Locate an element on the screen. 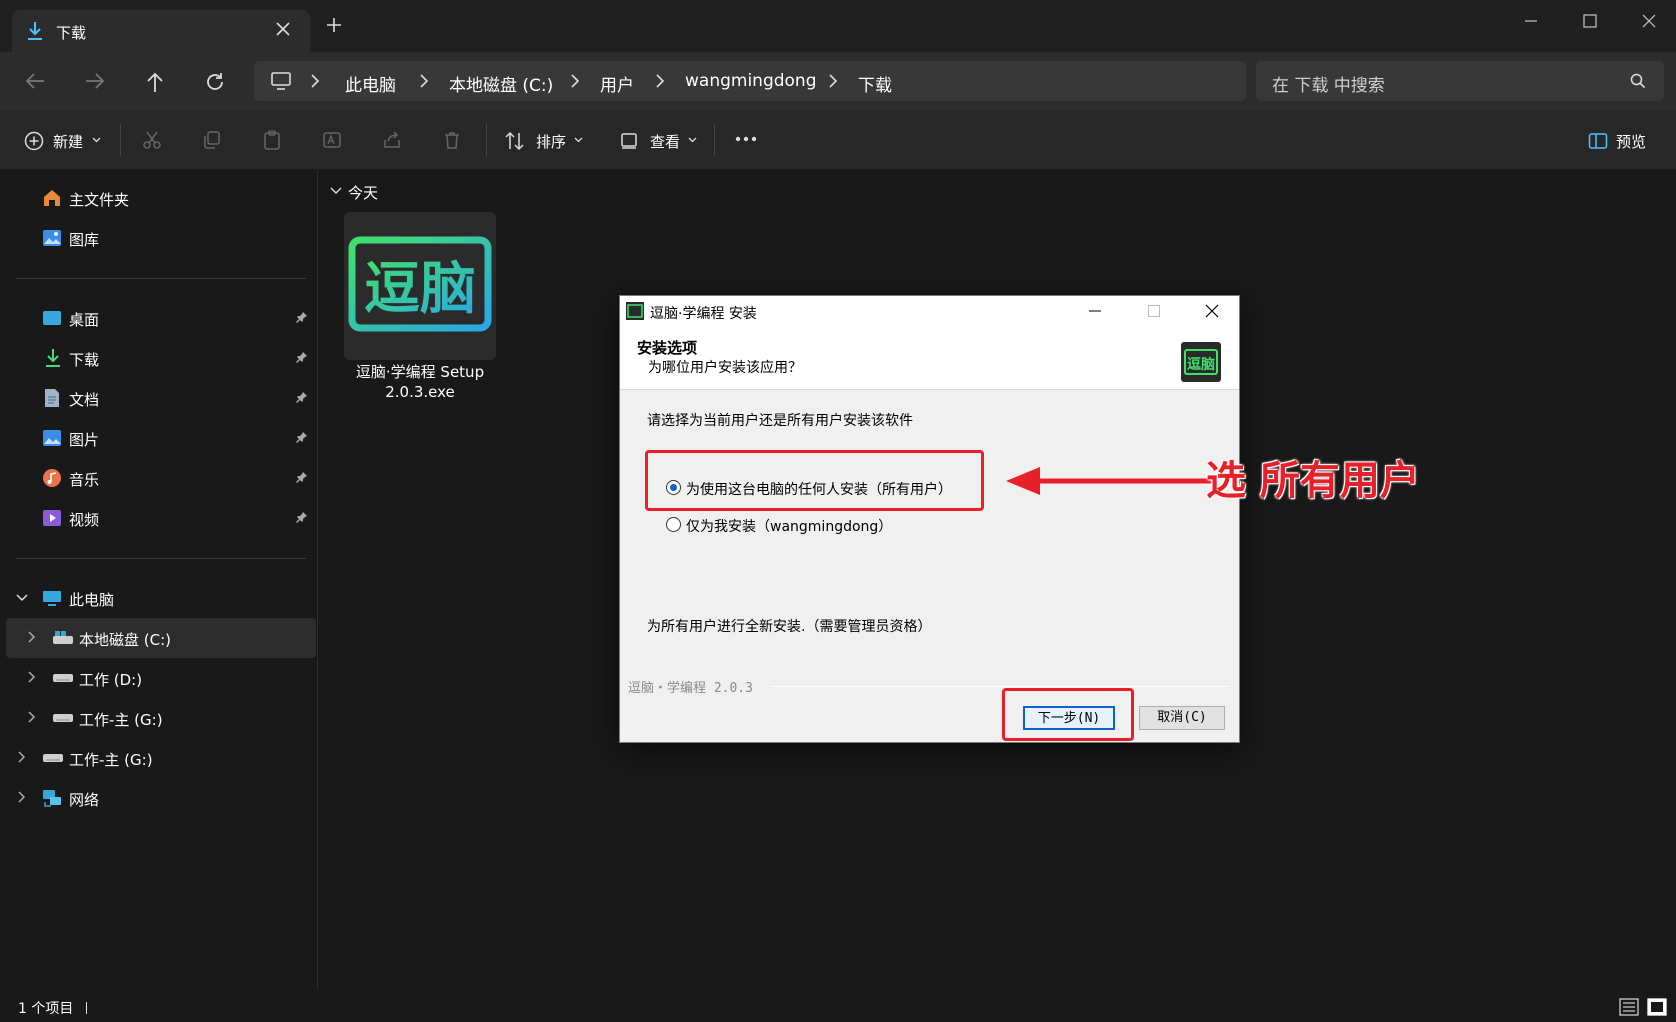 This screenshot has width=1676, height=1022. breadcrumb-this-pc: 此电脑 is located at coordinates (370, 83).